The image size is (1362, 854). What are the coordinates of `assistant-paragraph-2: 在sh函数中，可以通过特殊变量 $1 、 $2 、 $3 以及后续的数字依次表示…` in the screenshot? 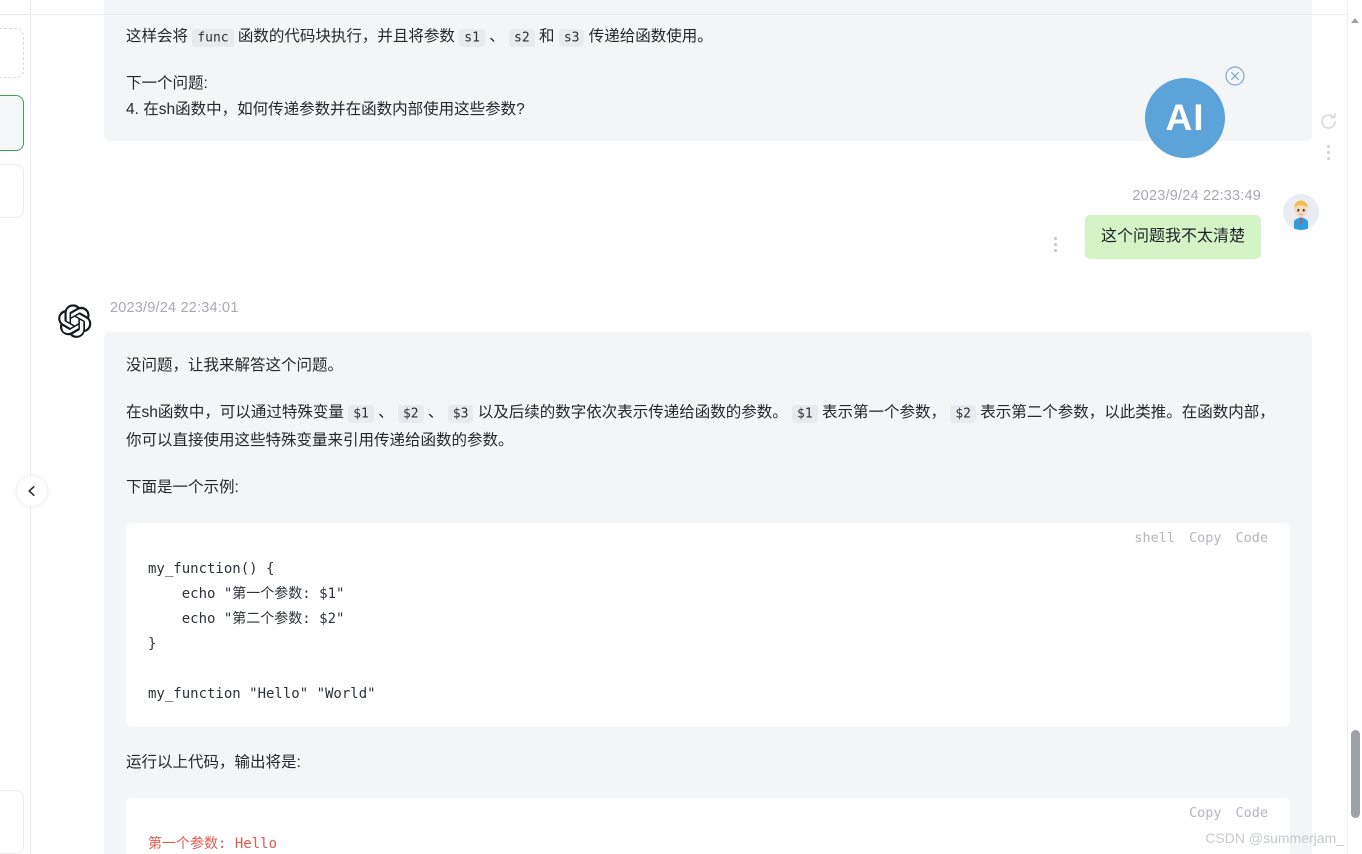 It's located at (708, 426).